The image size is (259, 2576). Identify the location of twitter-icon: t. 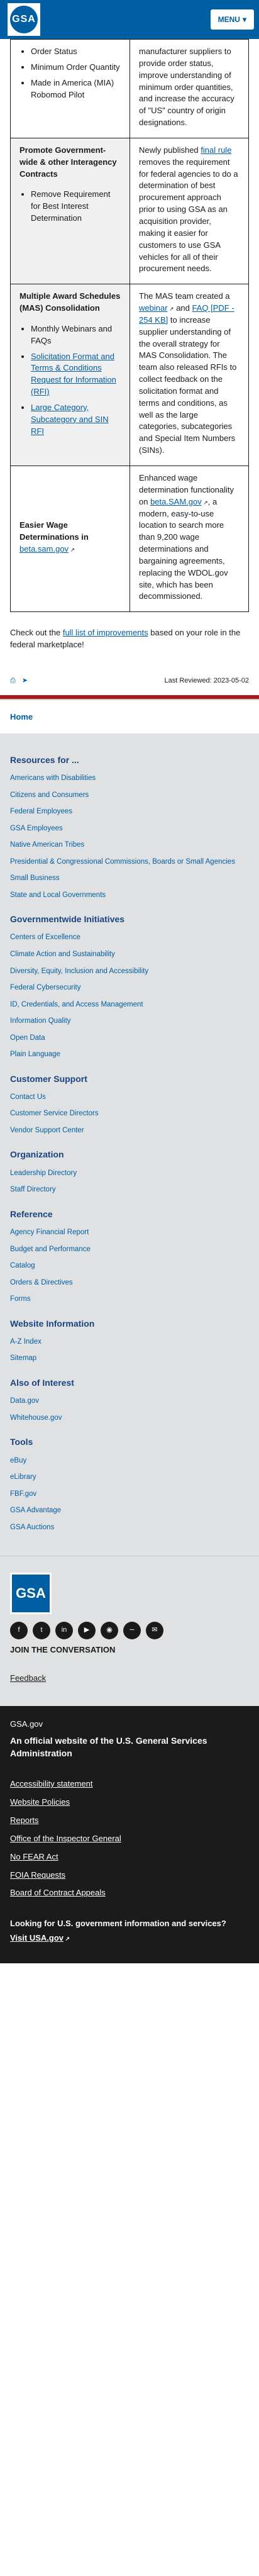
(42, 1631).